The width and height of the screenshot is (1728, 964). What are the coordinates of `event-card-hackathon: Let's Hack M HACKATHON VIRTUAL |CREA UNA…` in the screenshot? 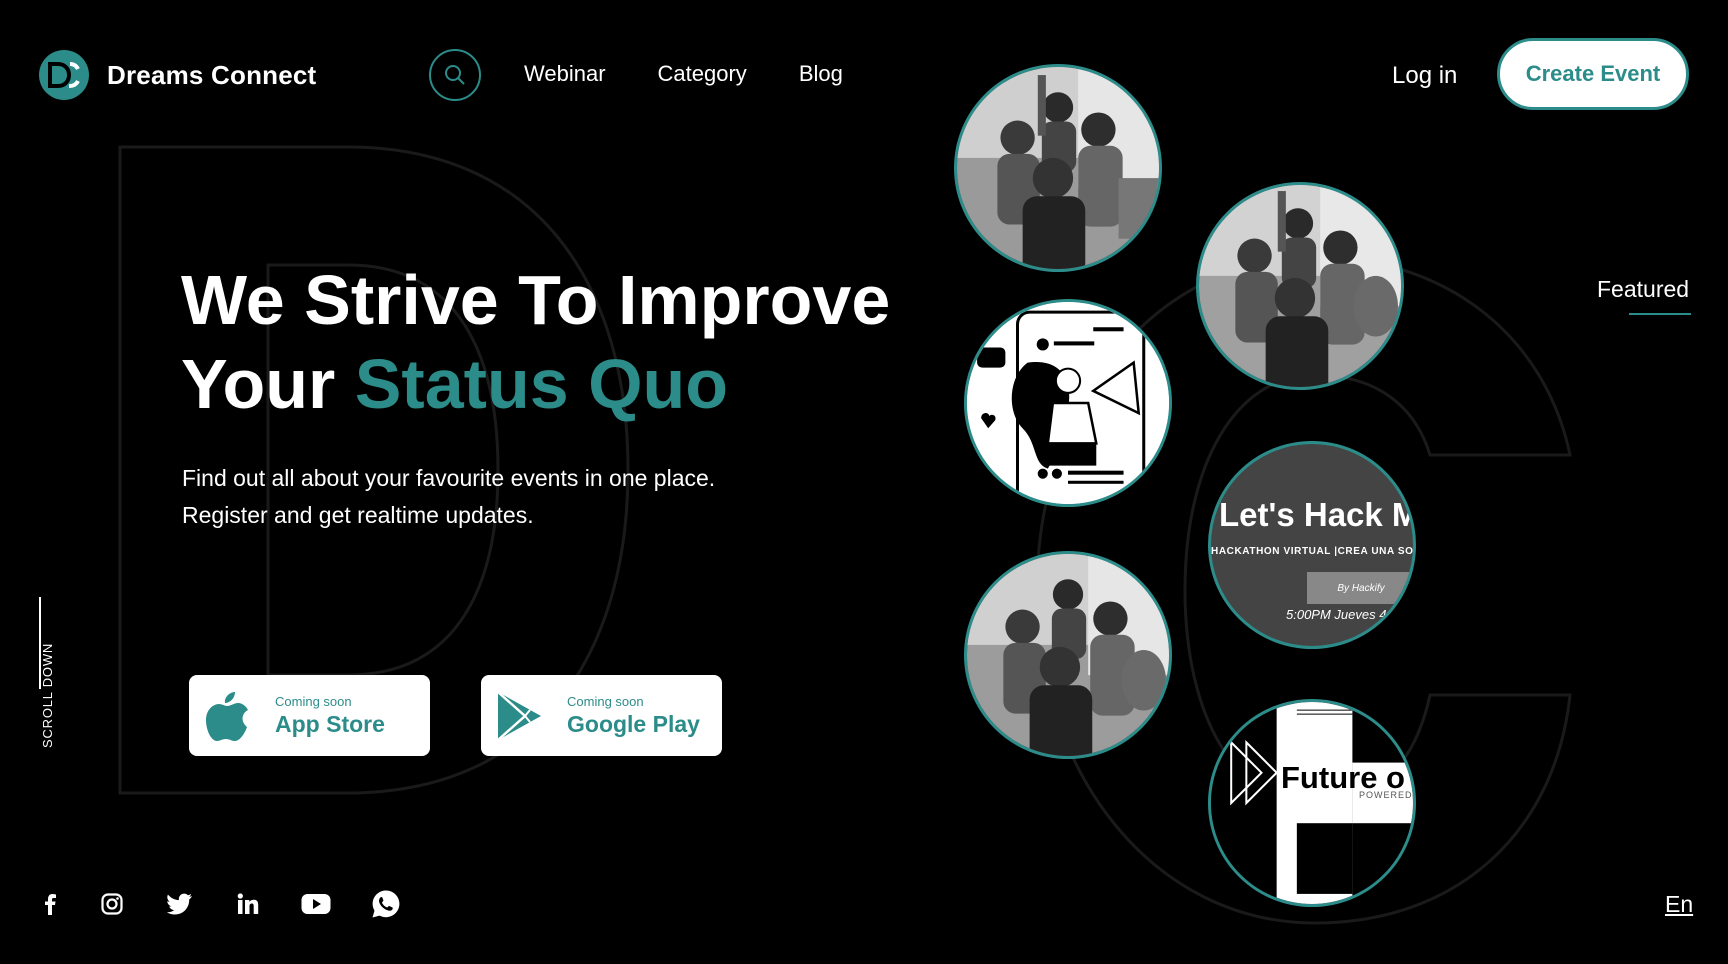 It's located at (1312, 545).